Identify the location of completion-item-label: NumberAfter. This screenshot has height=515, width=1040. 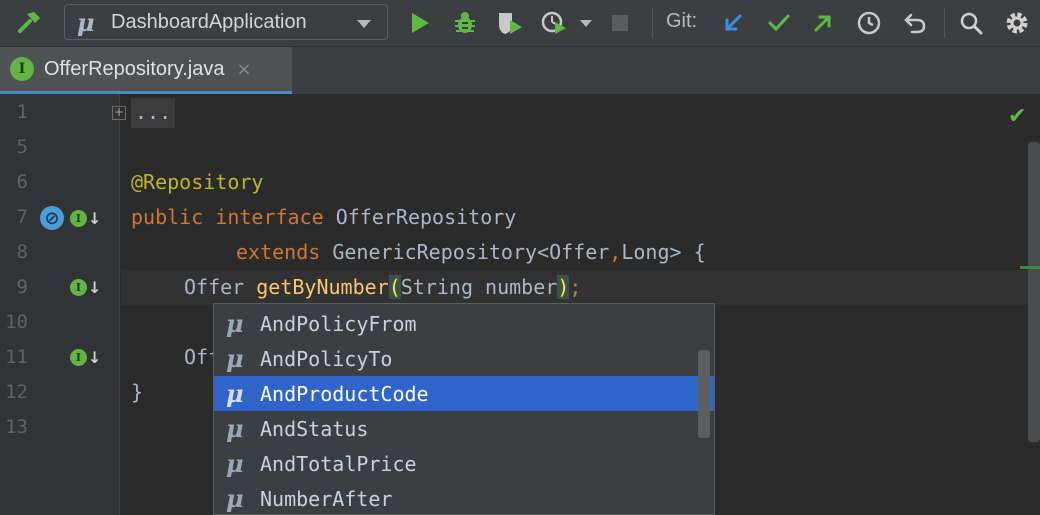
(326, 498).